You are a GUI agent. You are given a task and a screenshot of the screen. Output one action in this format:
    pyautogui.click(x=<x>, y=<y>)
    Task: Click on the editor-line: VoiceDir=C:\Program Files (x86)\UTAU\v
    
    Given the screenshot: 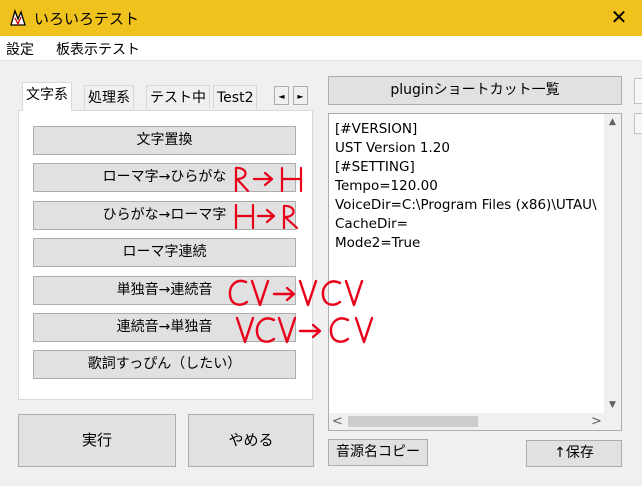 What is the action you would take?
    pyautogui.click(x=466, y=205)
    